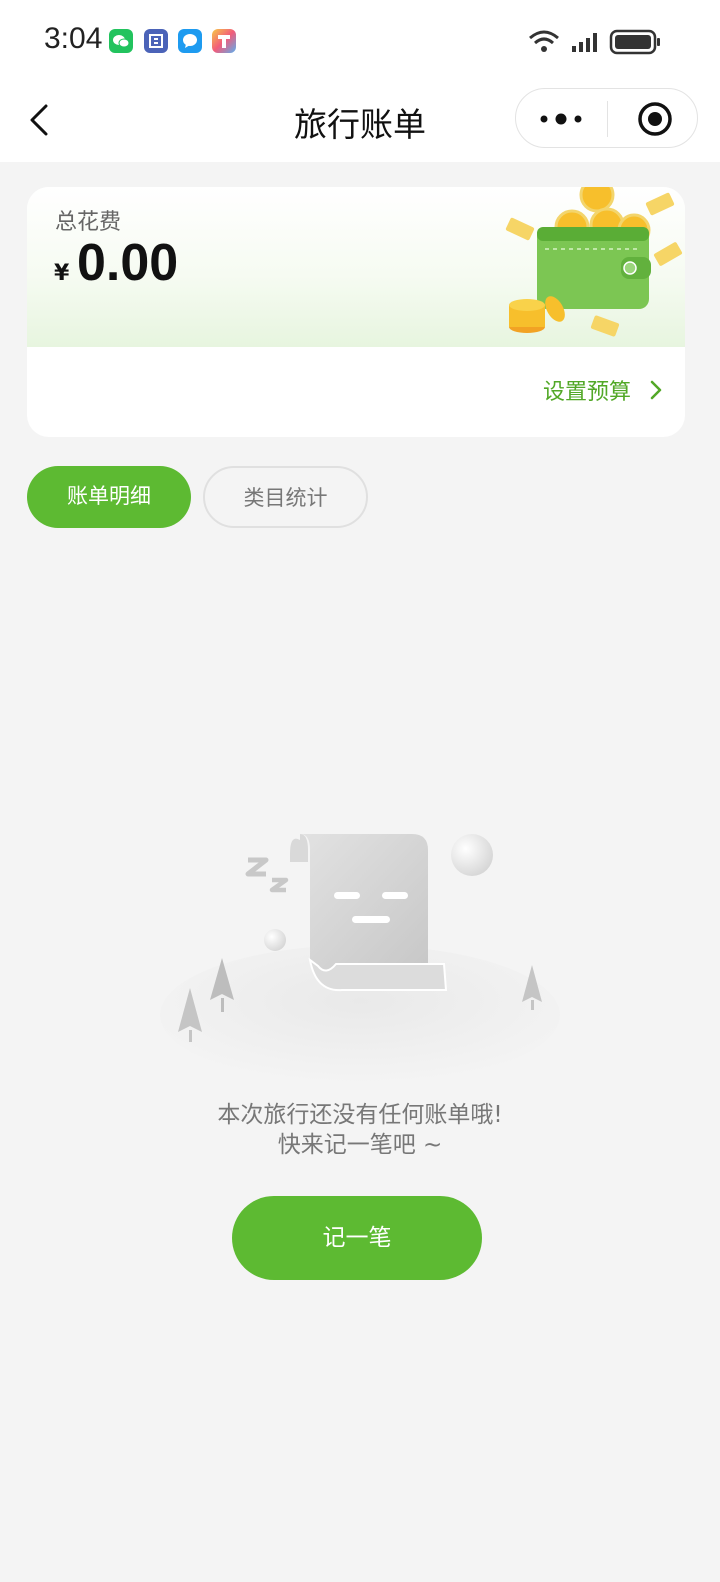 The width and height of the screenshot is (720, 1582). I want to click on close-miniprogram-button, so click(653, 118).